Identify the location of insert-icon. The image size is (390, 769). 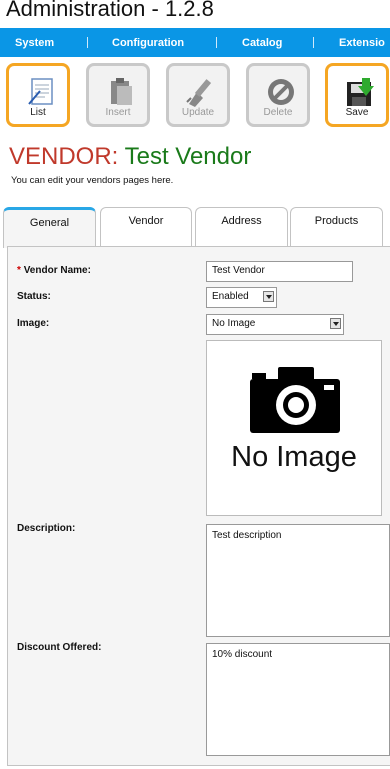
(121, 91).